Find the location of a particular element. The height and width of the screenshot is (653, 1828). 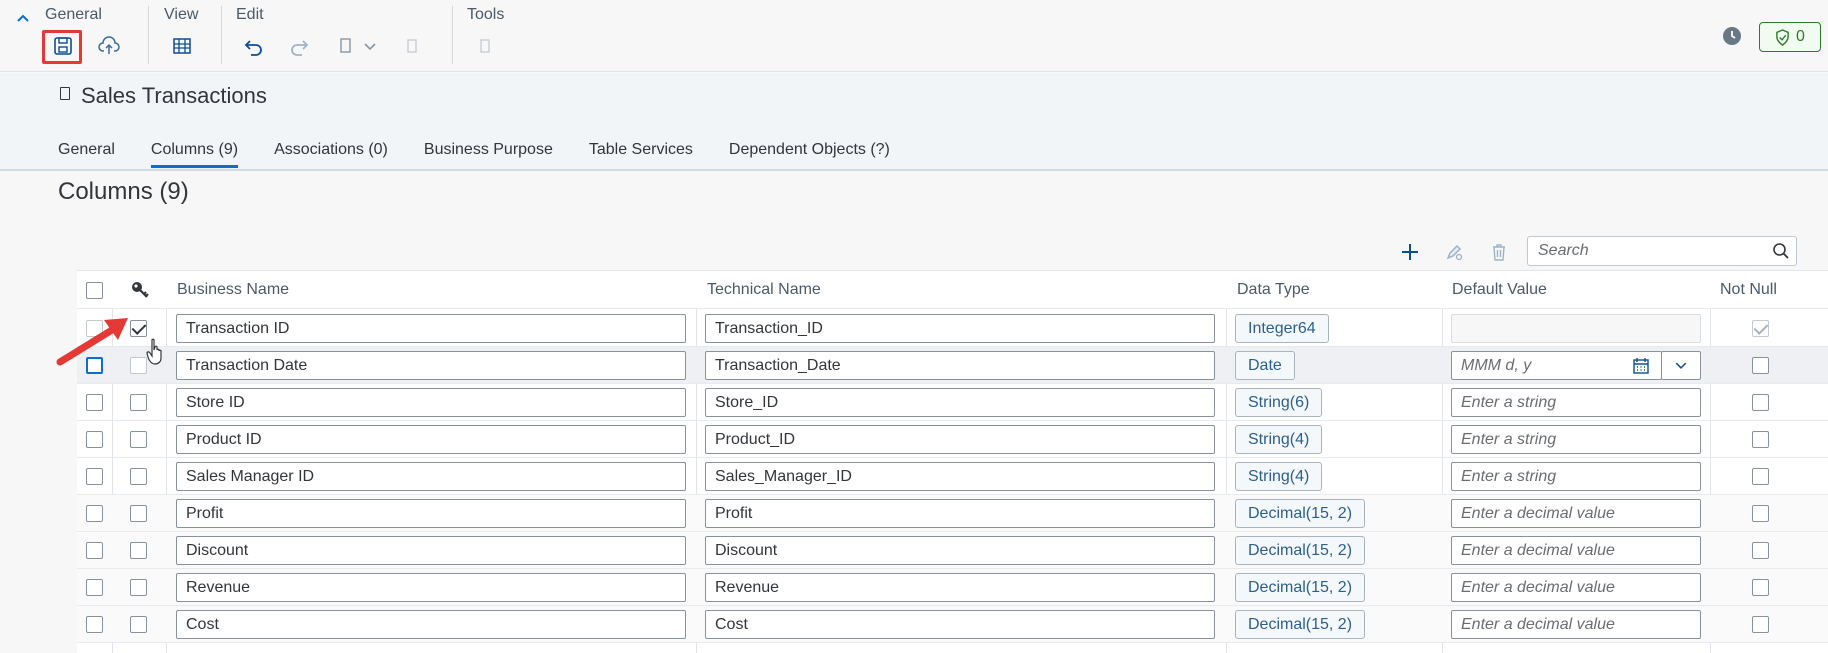

technical-name-input: Transaction_Date is located at coordinates (960, 365).